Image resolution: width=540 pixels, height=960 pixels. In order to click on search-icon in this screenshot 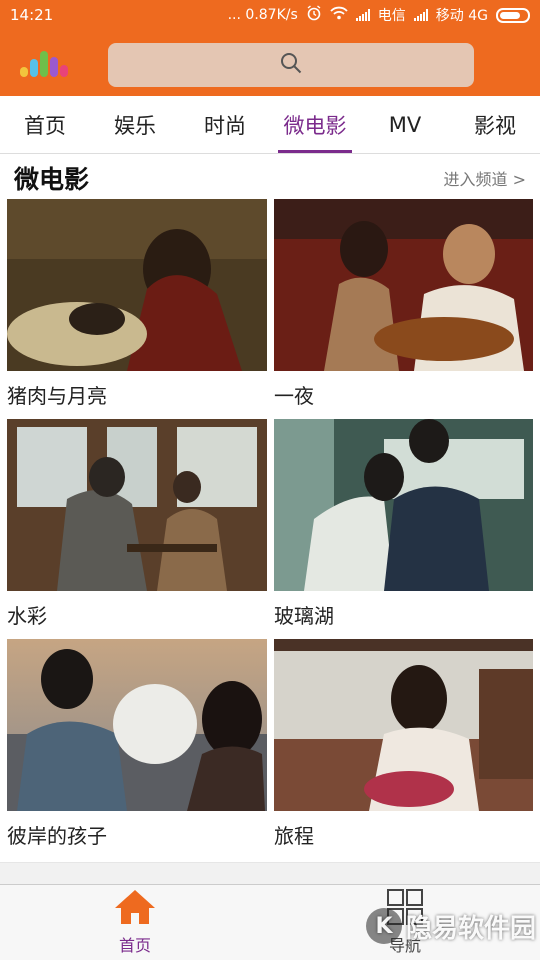, I will do `click(291, 65)`.